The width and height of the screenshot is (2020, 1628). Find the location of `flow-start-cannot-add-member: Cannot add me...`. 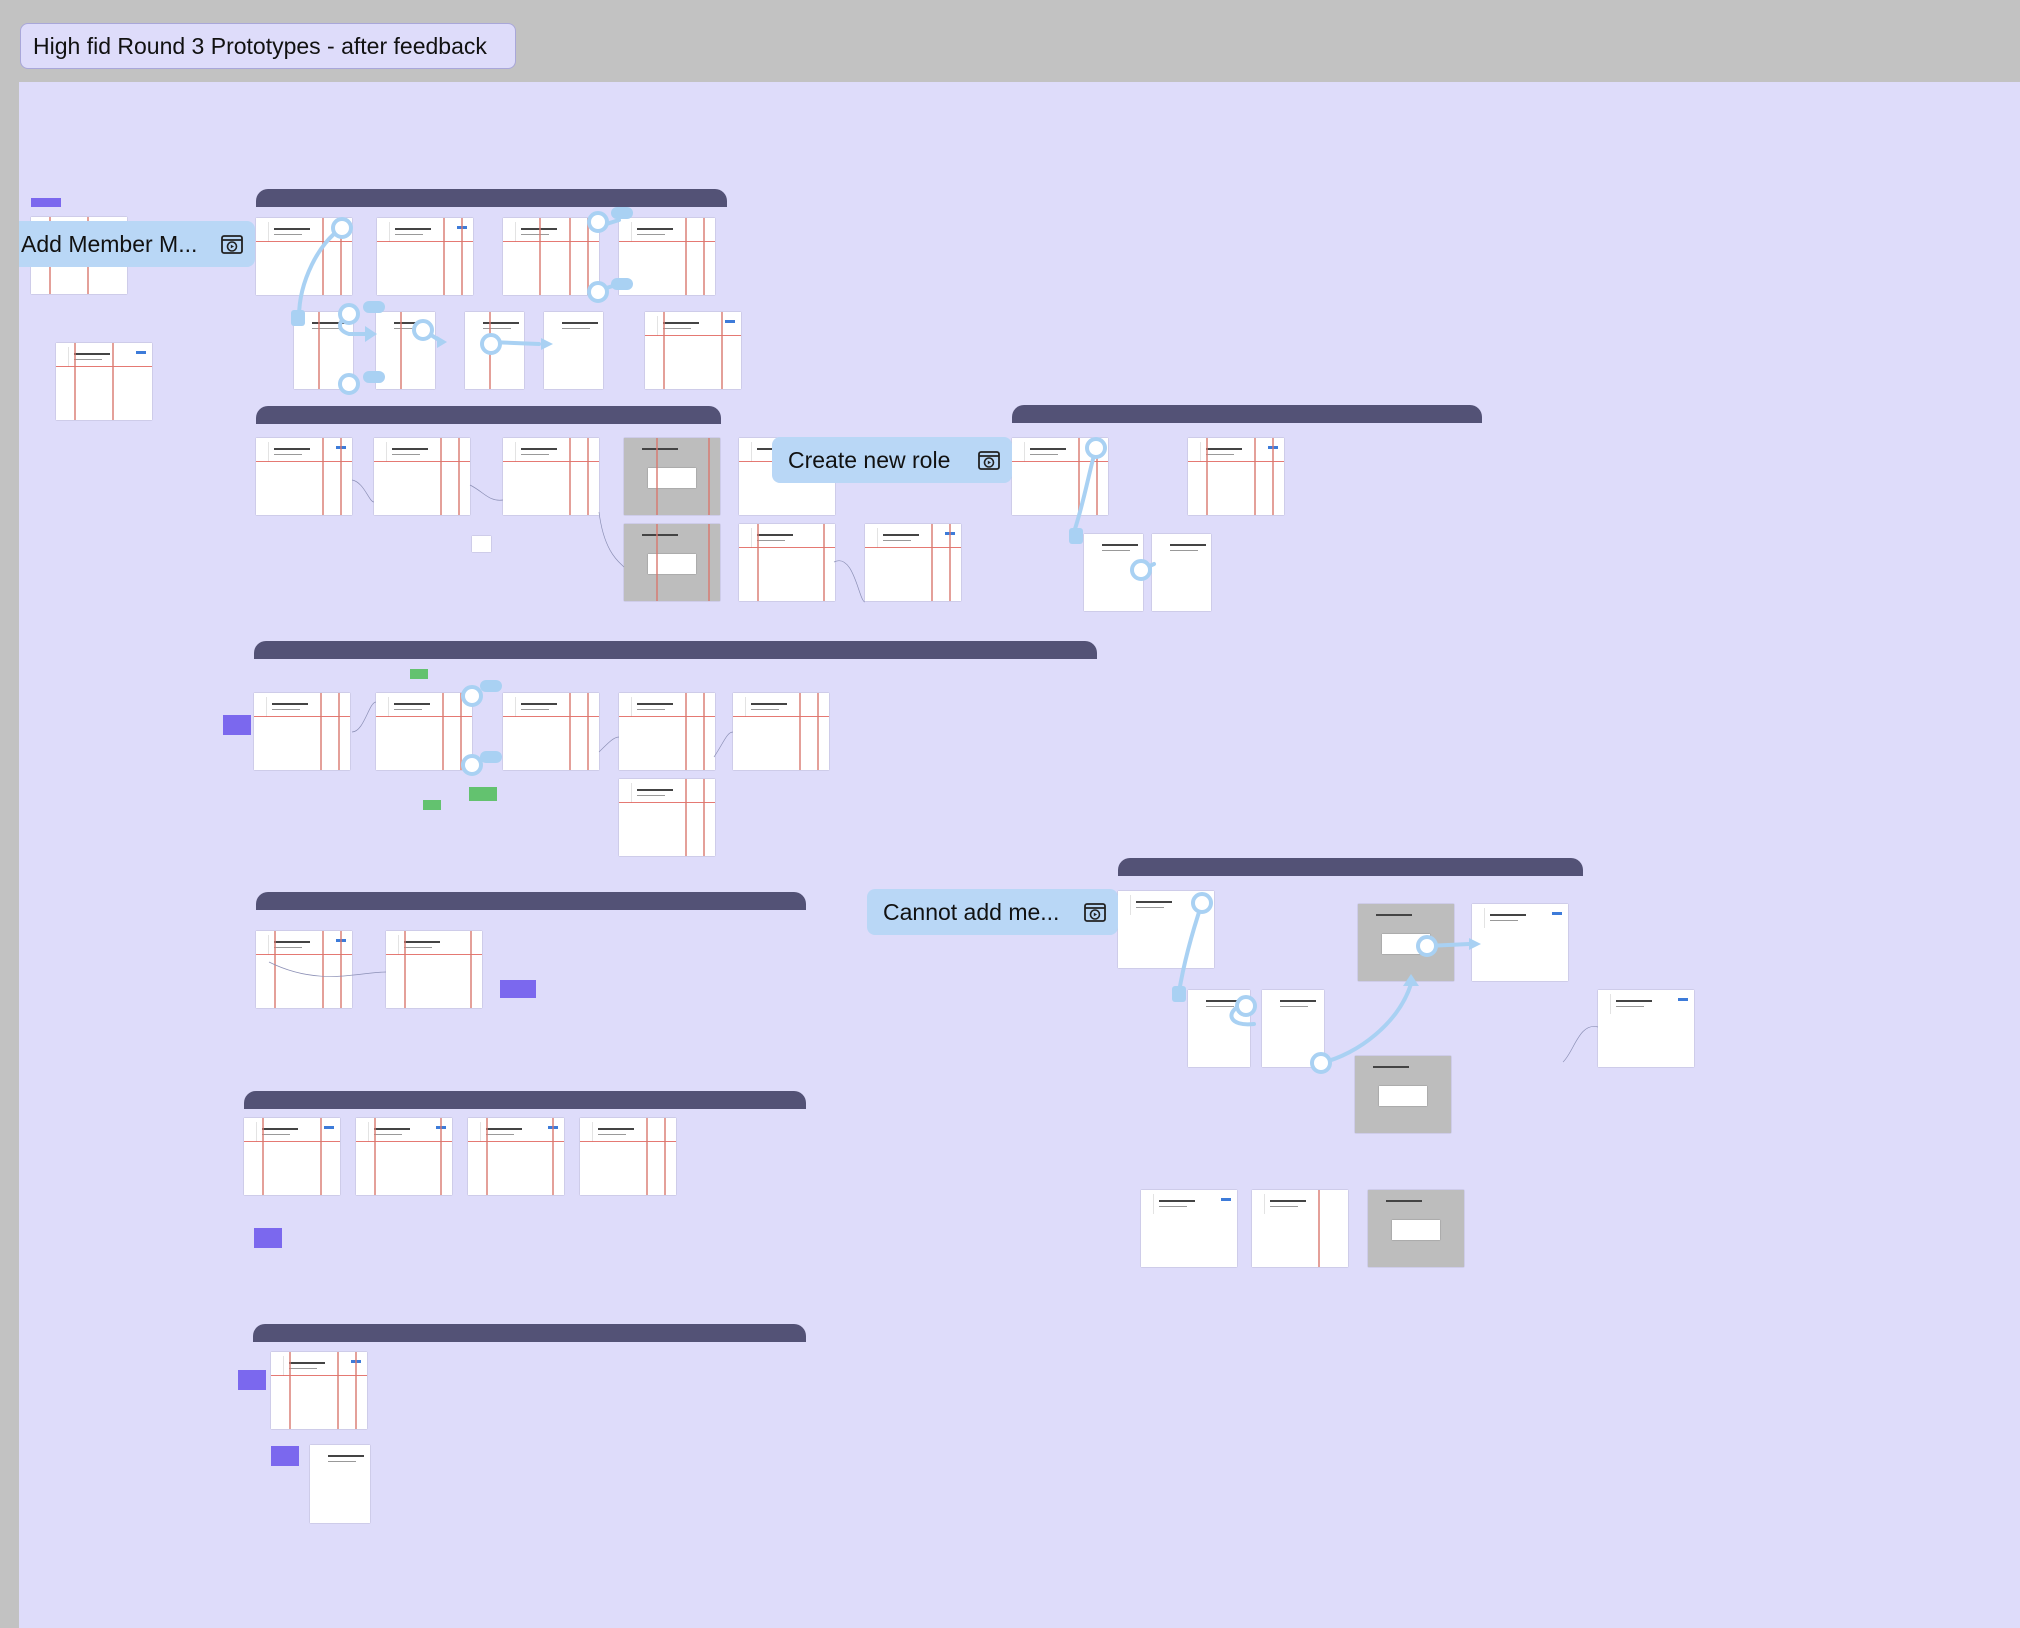

flow-start-cannot-add-member: Cannot add me... is located at coordinates (992, 912).